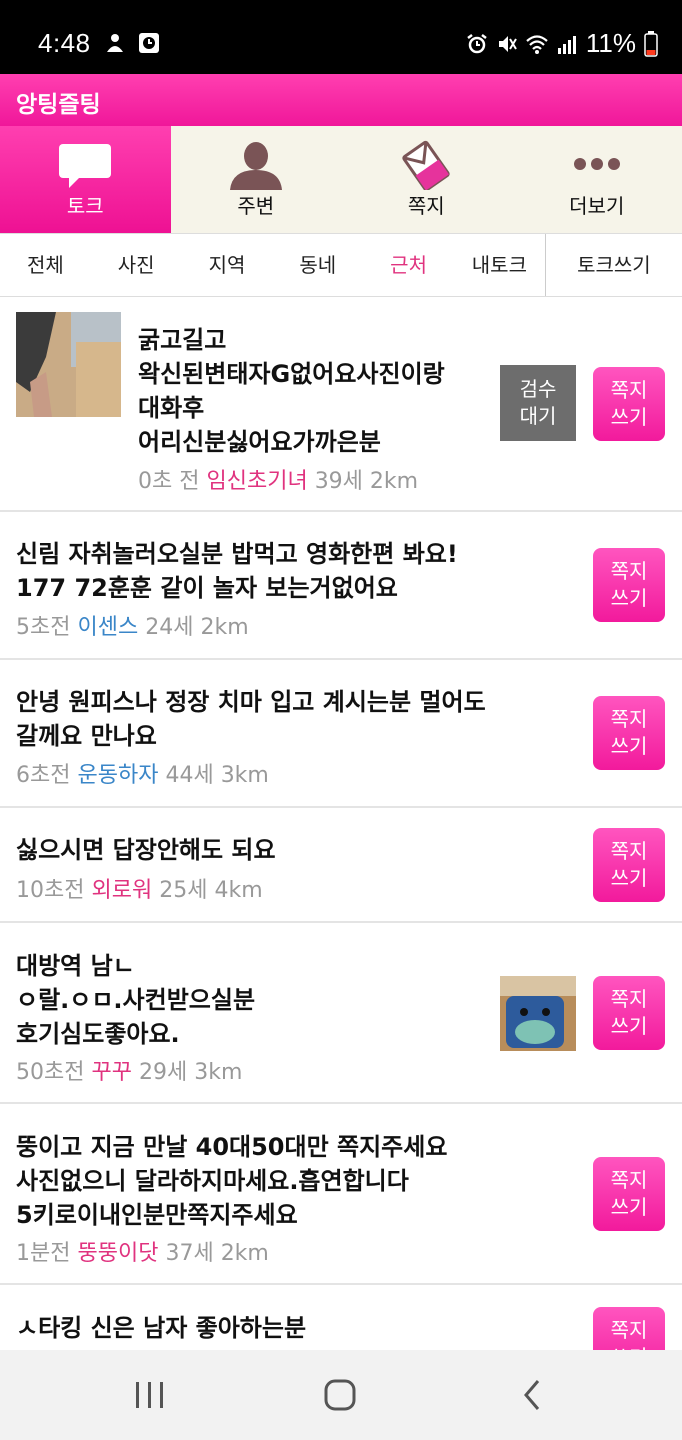  I want to click on post-text-line: 뚱이고 지금 만날 40대50대만 쪽지주세요, so click(232, 1147).